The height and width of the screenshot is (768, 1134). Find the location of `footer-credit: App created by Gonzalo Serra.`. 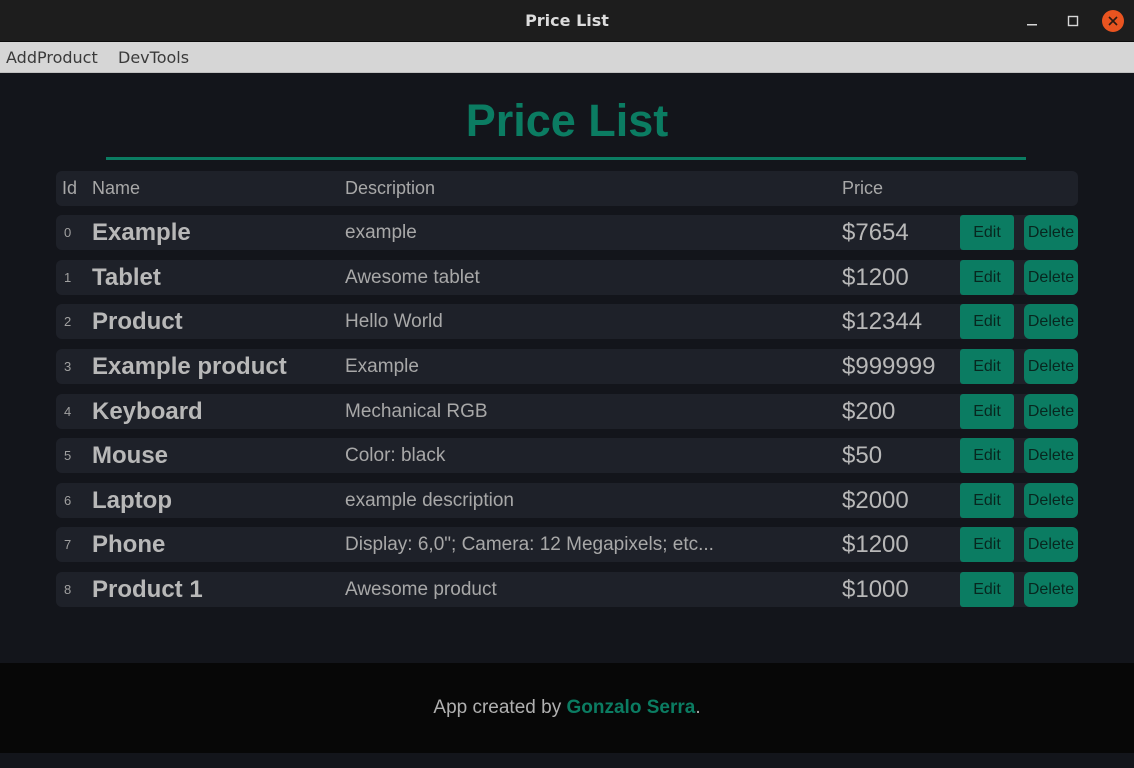

footer-credit: App created by Gonzalo Serra. is located at coordinates (567, 708).